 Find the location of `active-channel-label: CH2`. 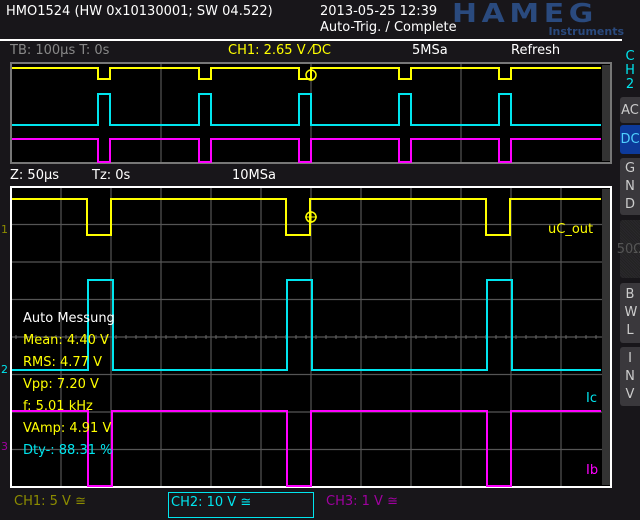

active-channel-label: CH2 is located at coordinates (630, 71).